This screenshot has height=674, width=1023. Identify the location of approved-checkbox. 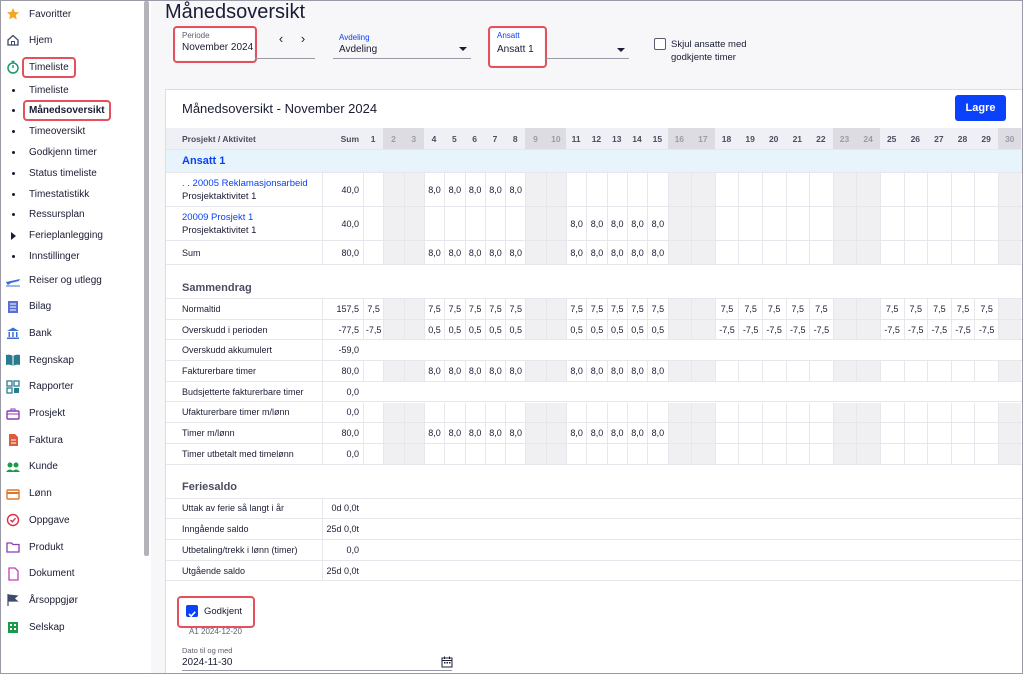
(192, 611).